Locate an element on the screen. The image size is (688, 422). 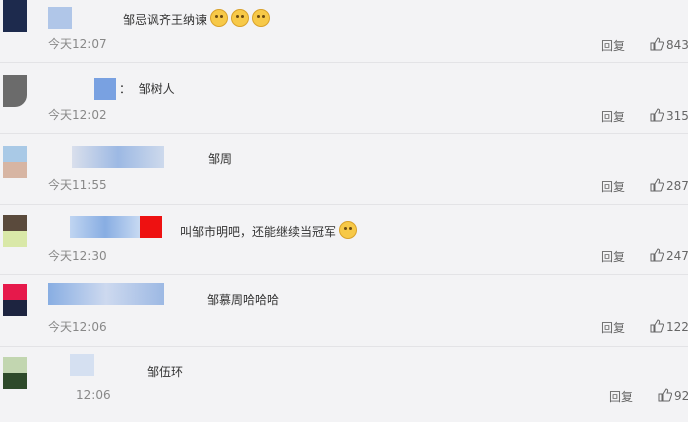
comment-time: 今天12:07 is located at coordinates (77, 44).